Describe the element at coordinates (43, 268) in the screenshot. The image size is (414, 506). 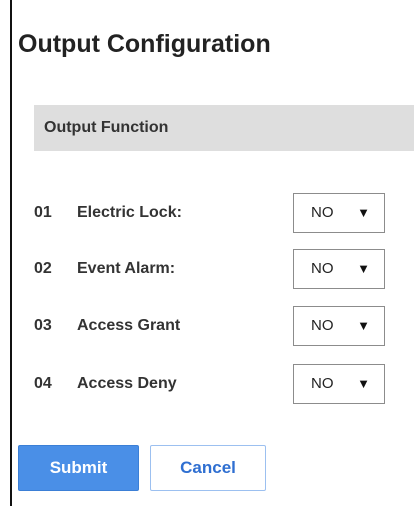
I see `output-number: 02` at that location.